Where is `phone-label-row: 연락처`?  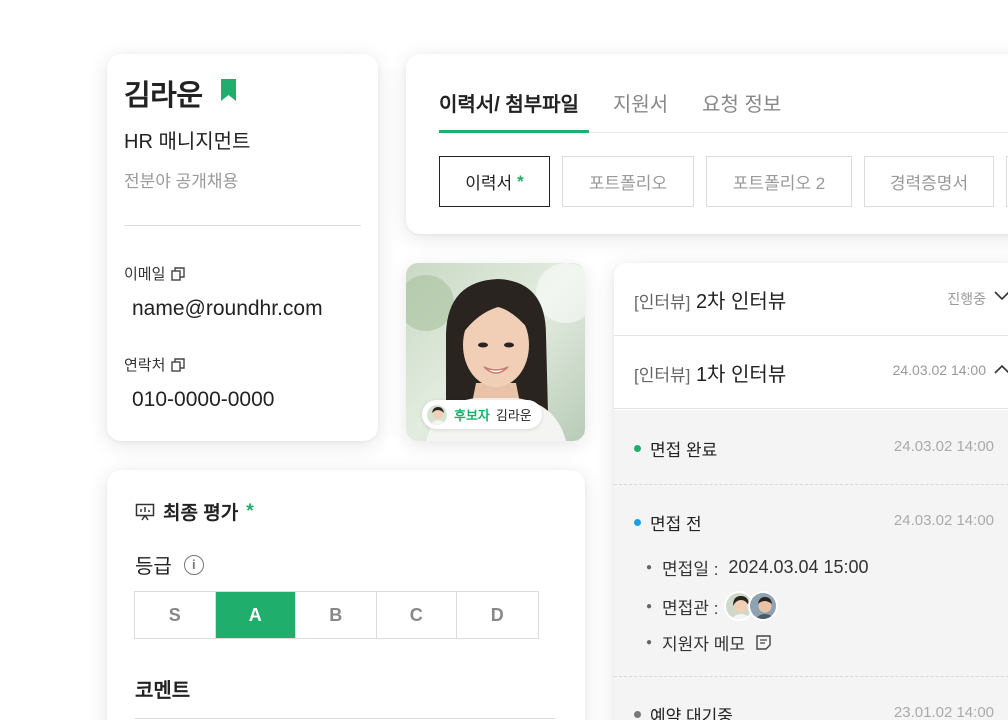
phone-label-row: 연락처 is located at coordinates (155, 364).